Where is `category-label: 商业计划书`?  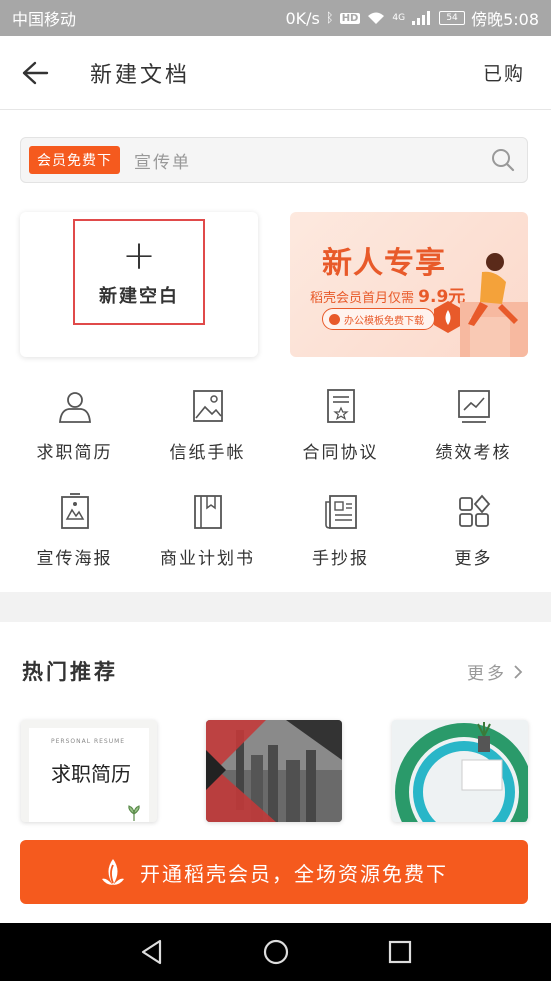
category-label: 商业计划书 is located at coordinates (207, 559).